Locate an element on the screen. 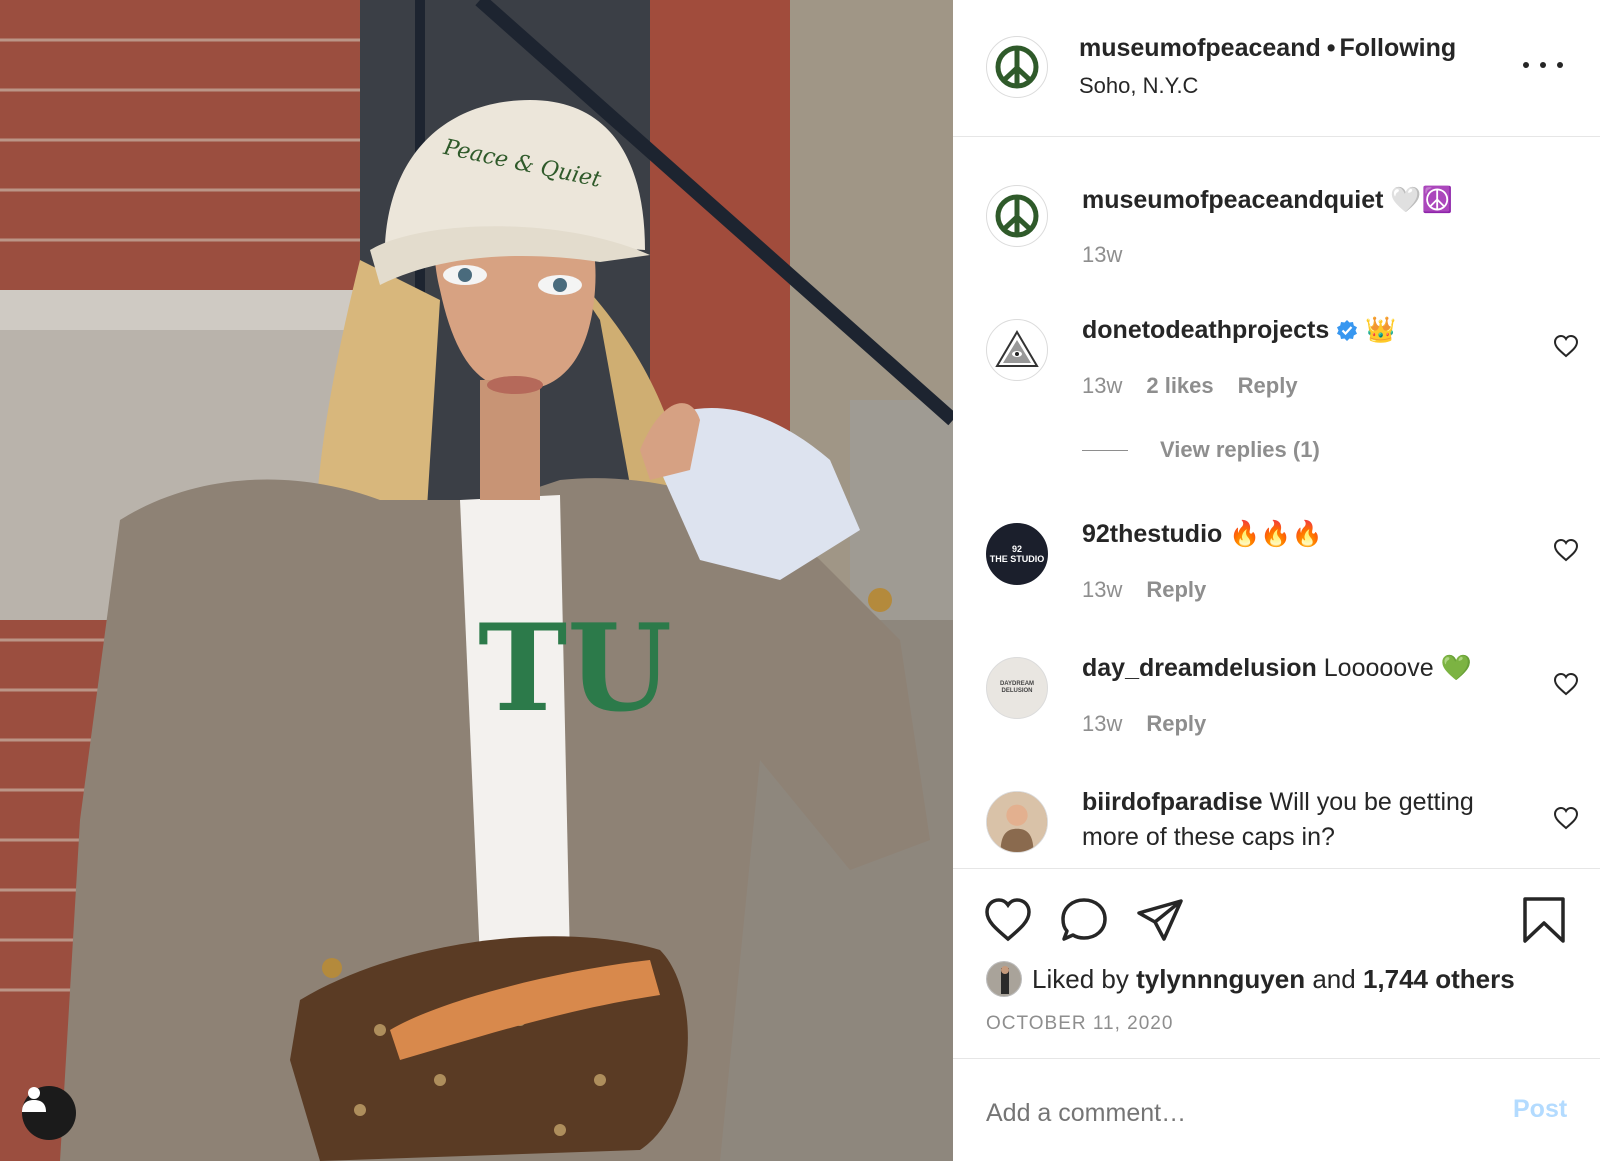 This screenshot has width=1600, height=1161. comment-text: 🔥🔥🔥 is located at coordinates (1276, 534).